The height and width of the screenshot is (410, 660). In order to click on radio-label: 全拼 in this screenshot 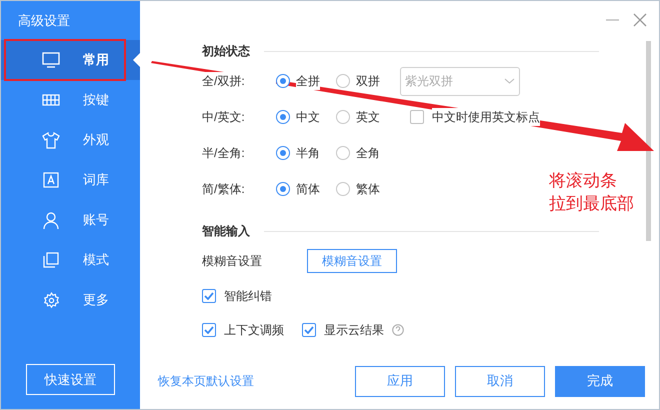, I will do `click(308, 81)`.